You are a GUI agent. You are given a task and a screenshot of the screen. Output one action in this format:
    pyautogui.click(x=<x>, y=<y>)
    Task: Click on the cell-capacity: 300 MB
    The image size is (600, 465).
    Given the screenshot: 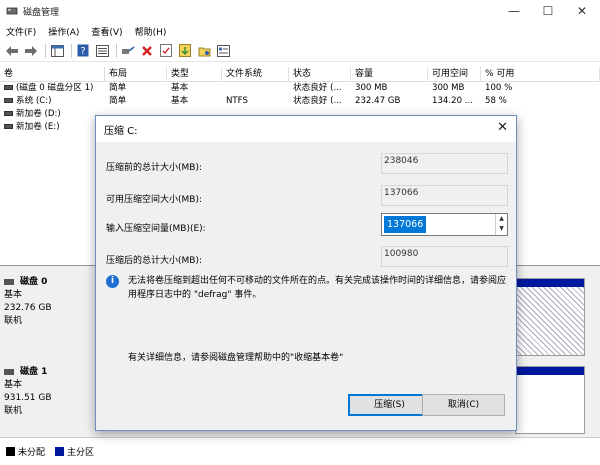 What is the action you would take?
    pyautogui.click(x=371, y=88)
    